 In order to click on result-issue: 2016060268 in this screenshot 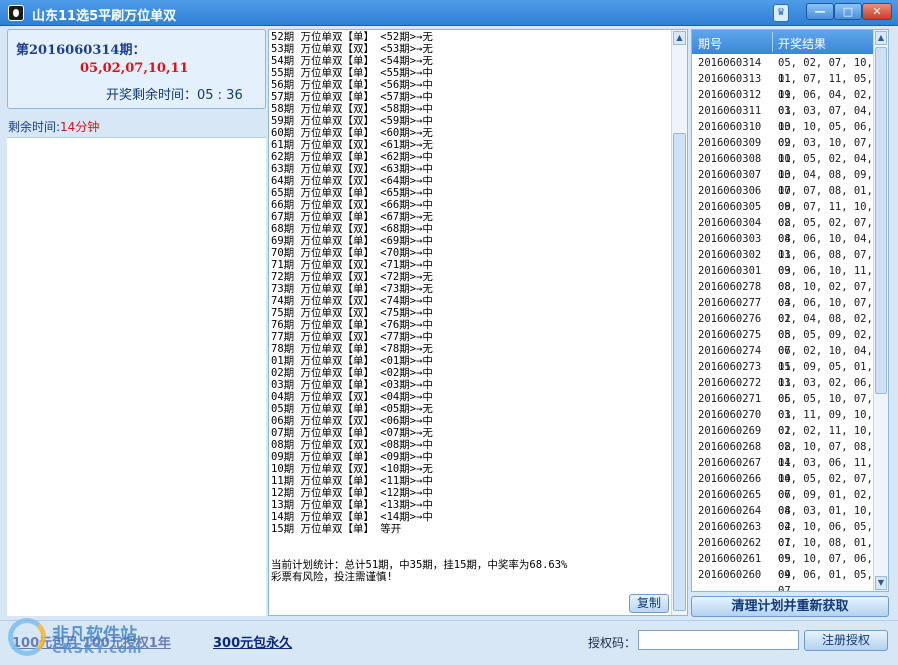, I will do `click(730, 447)`.